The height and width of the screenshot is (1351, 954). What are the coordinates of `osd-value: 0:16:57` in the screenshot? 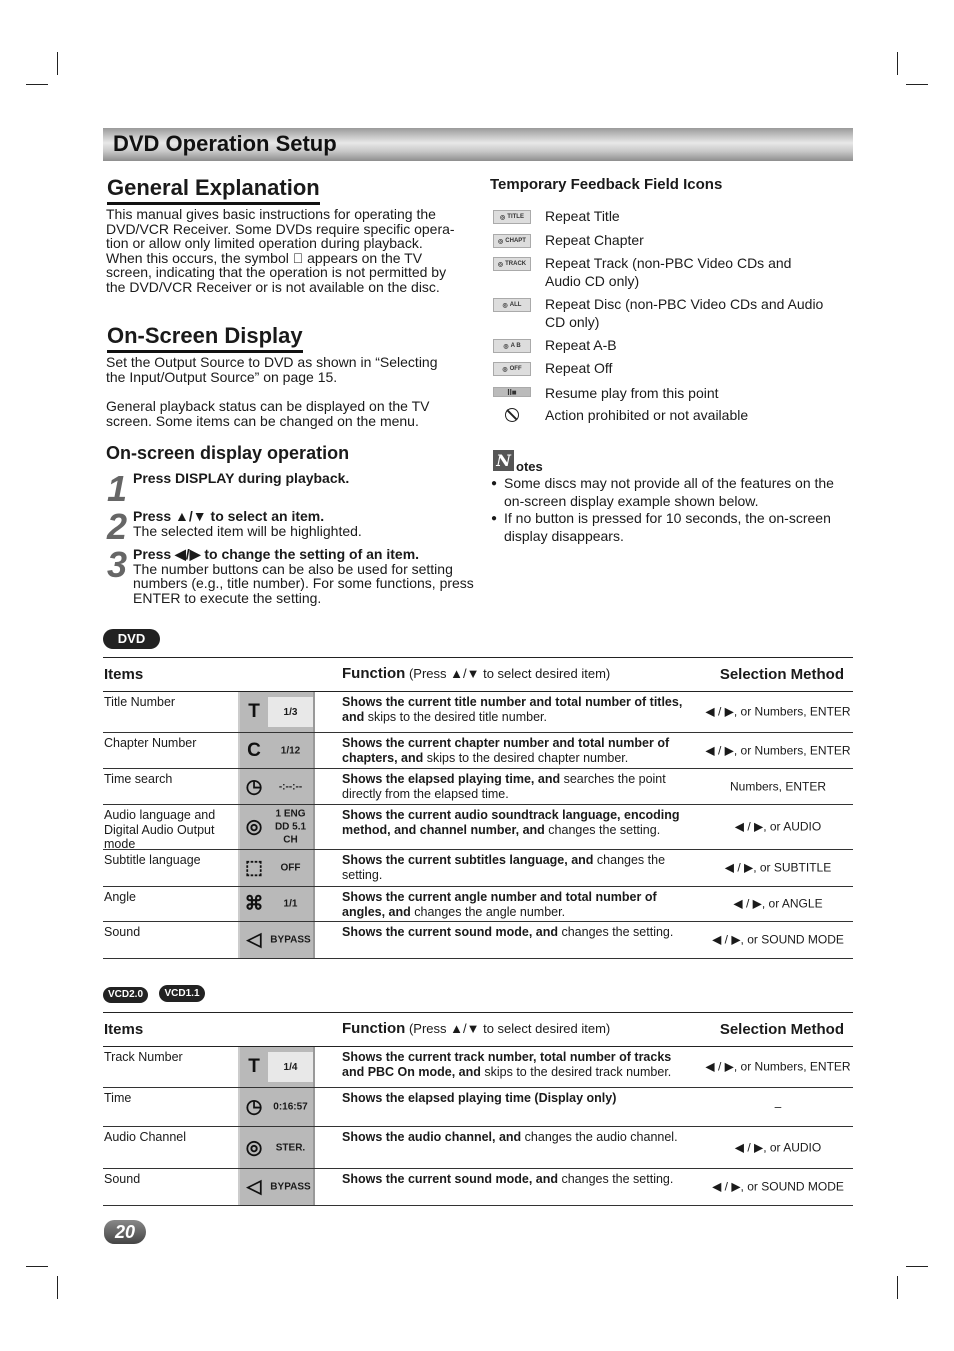 It's located at (290, 1107).